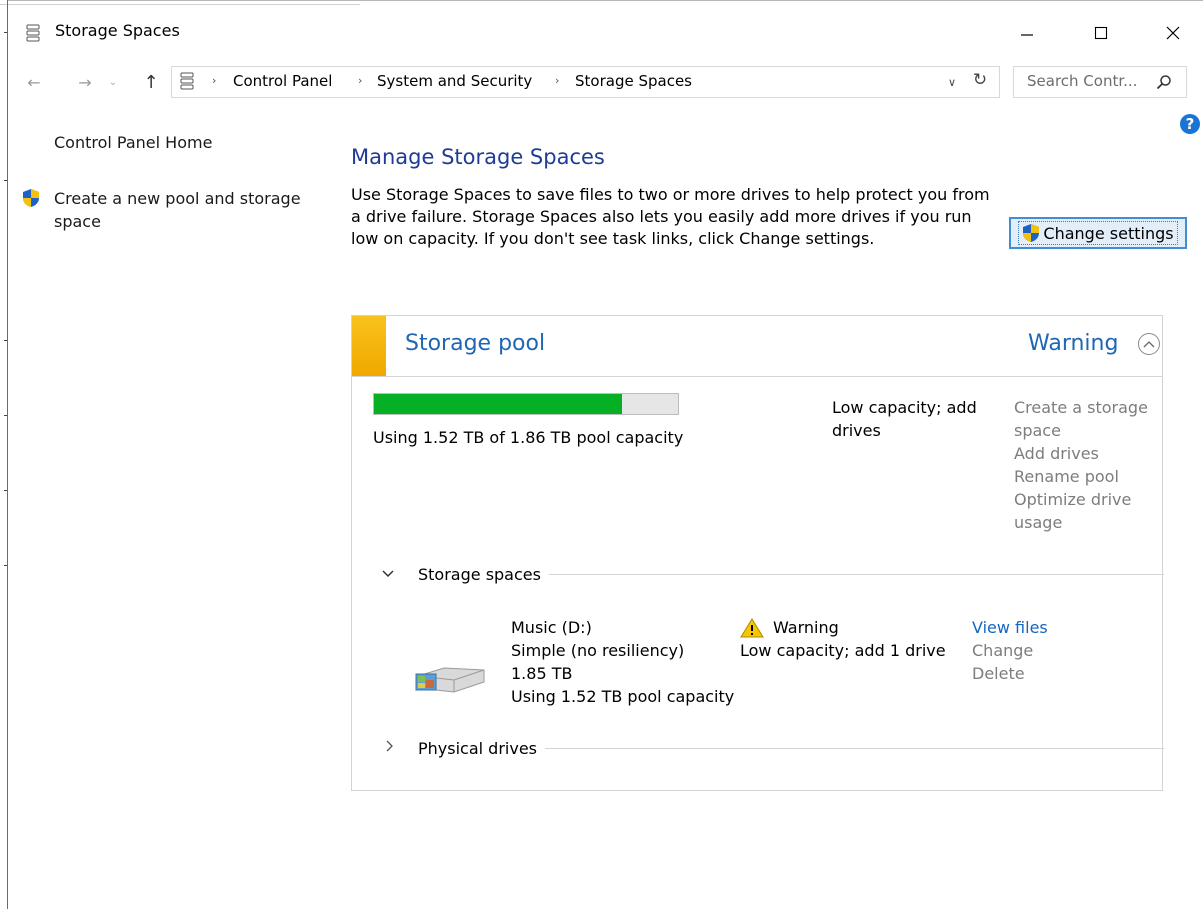 The width and height of the screenshot is (1203, 909). I want to click on window-title: Storage Spaces, so click(117, 30).